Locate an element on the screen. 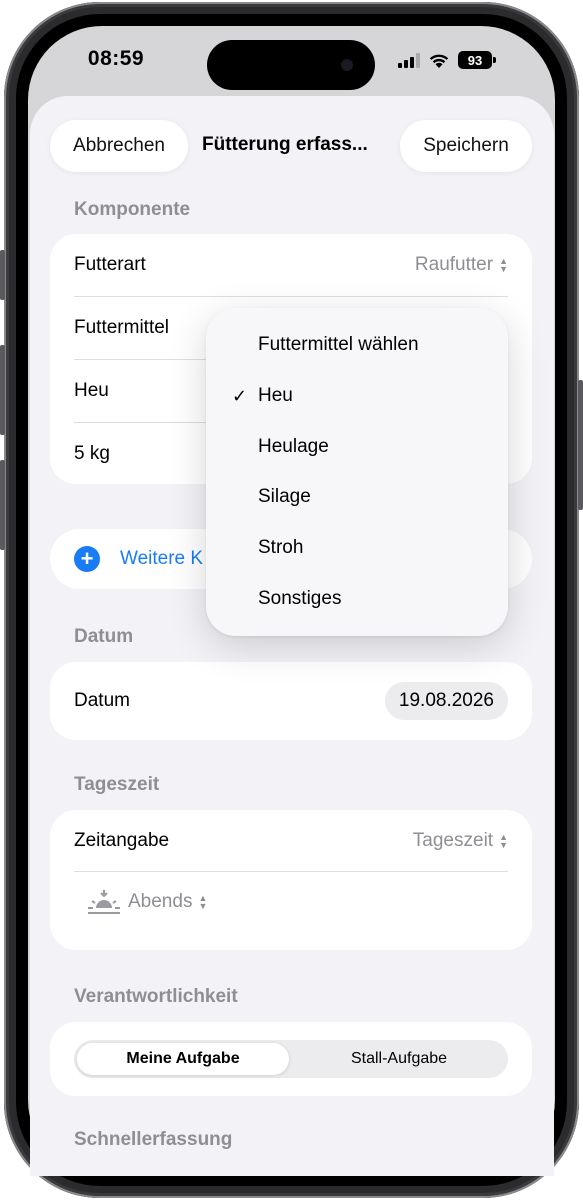 Image resolution: width=583 pixels, height=1200 pixels. action-button is located at coordinates (2, 275).